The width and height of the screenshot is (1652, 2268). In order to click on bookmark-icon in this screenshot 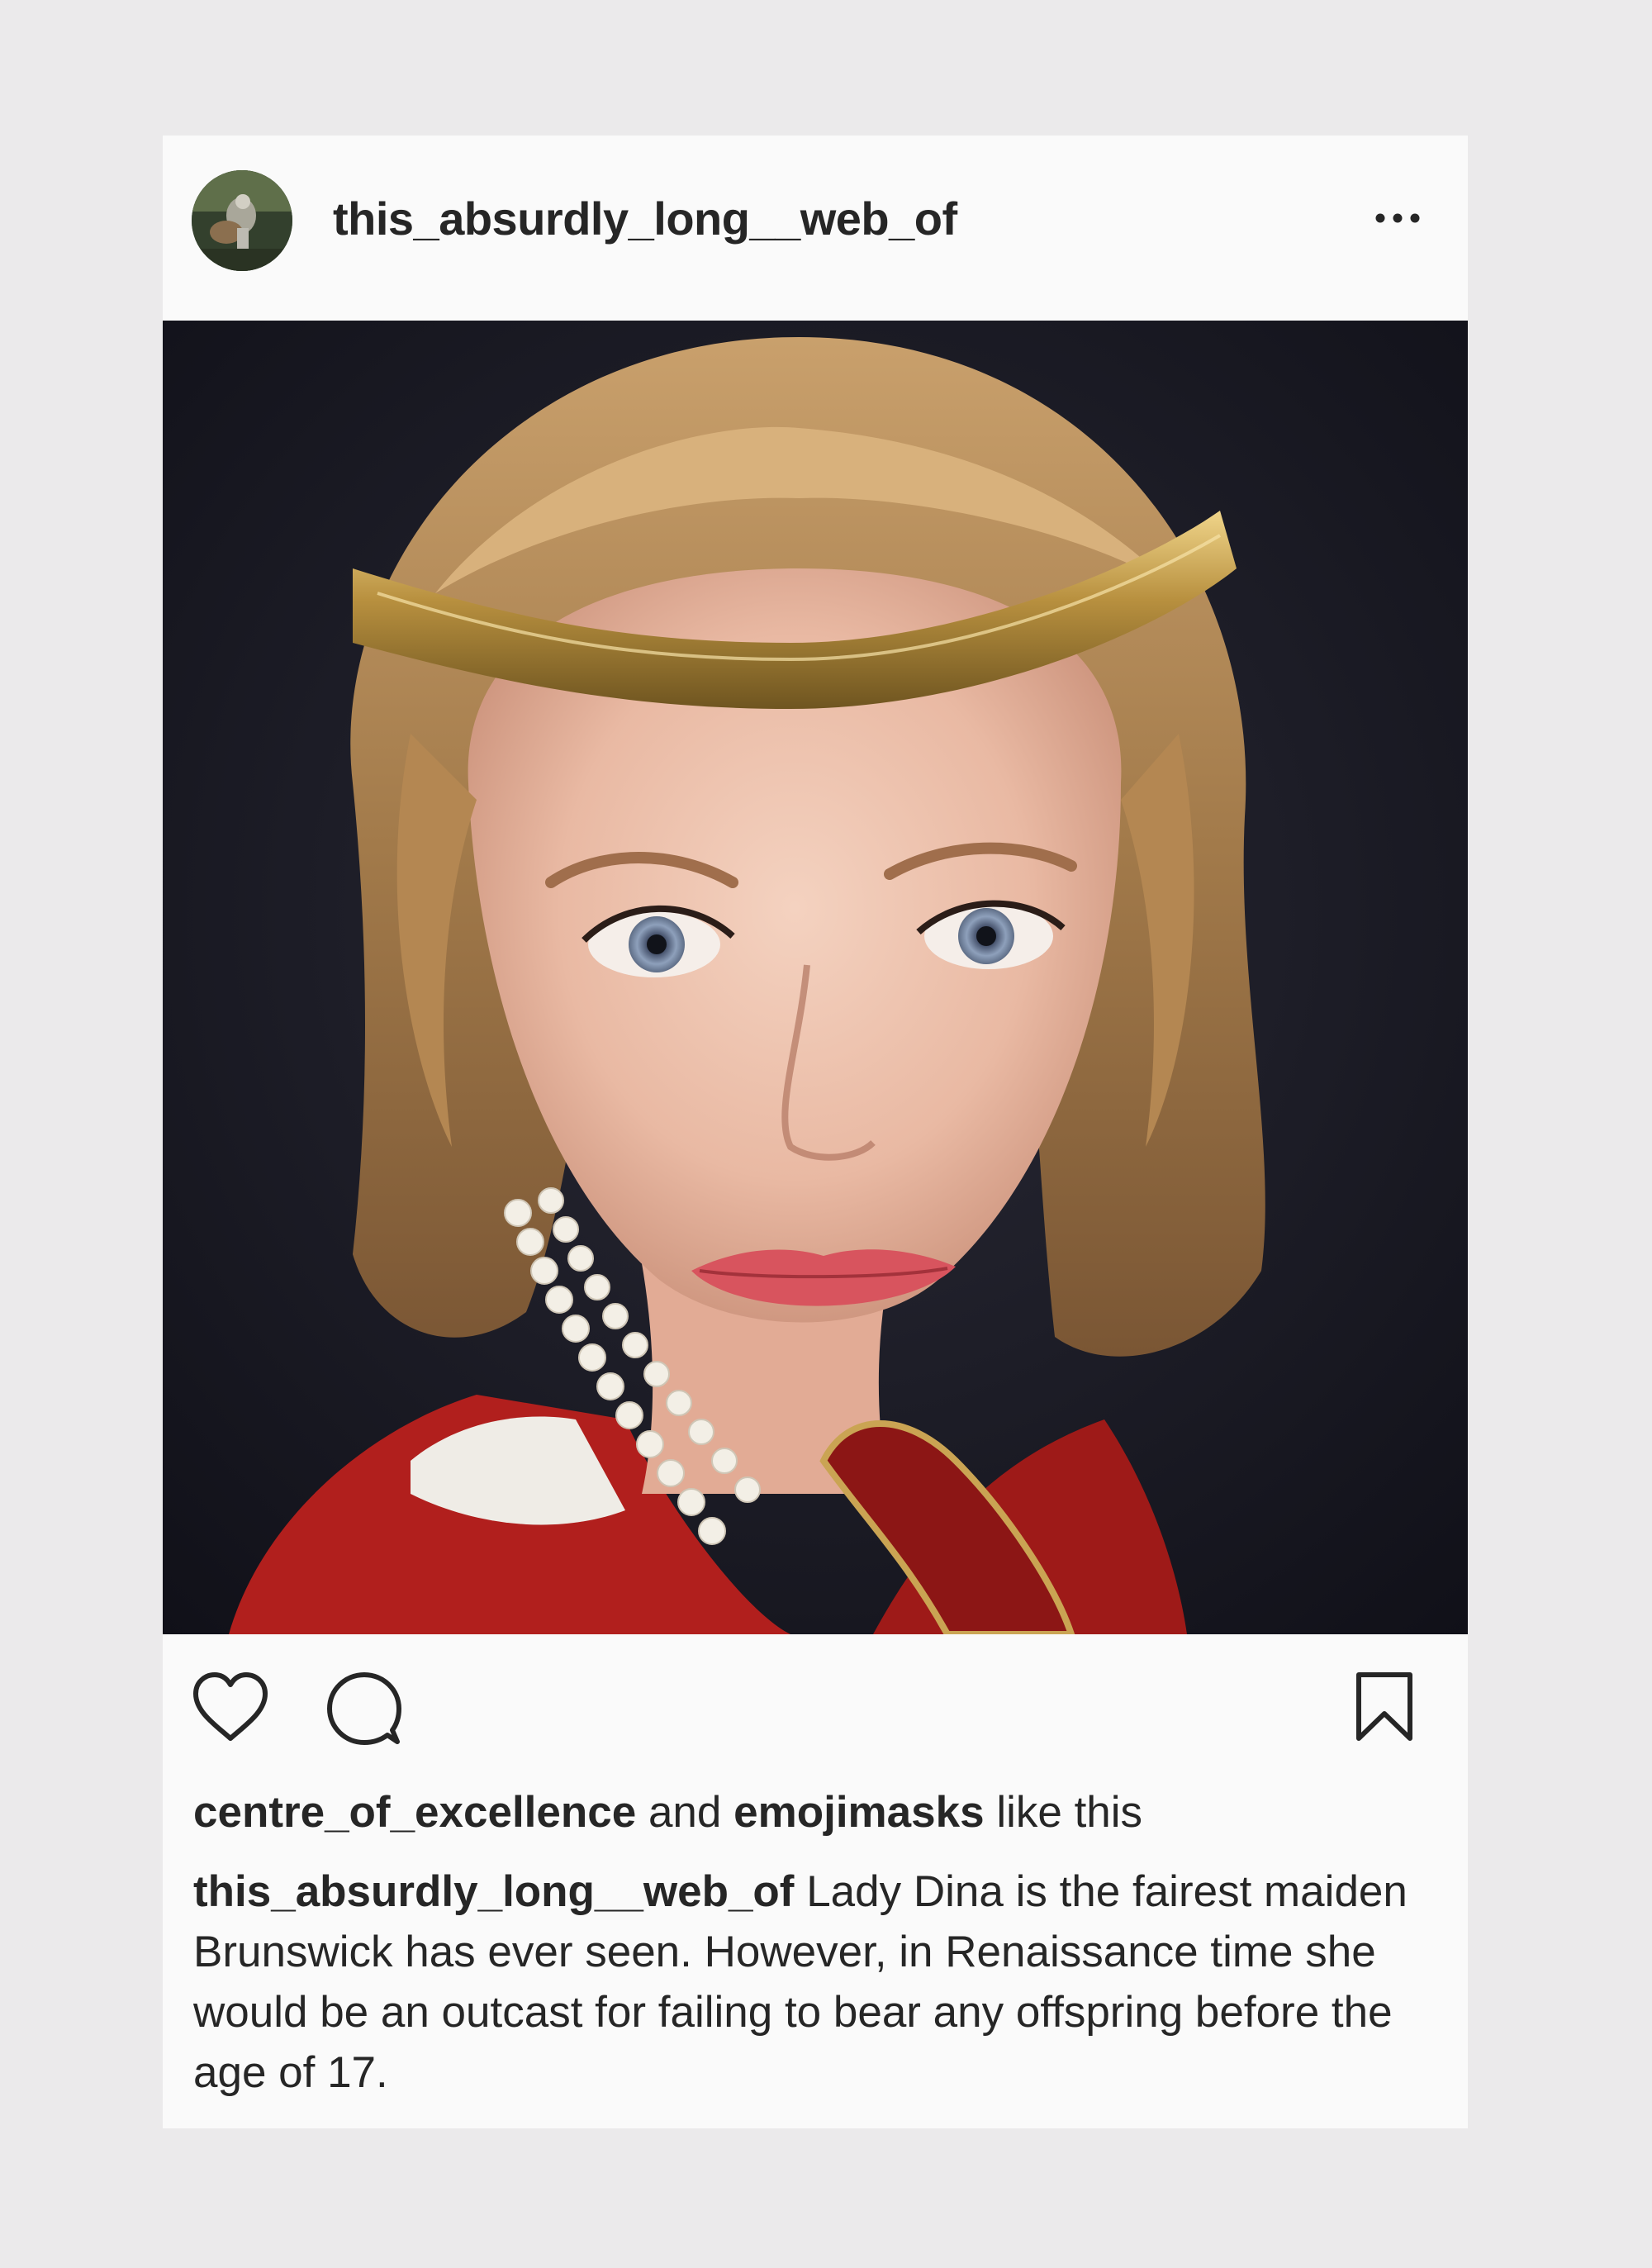, I will do `click(1384, 1706)`.